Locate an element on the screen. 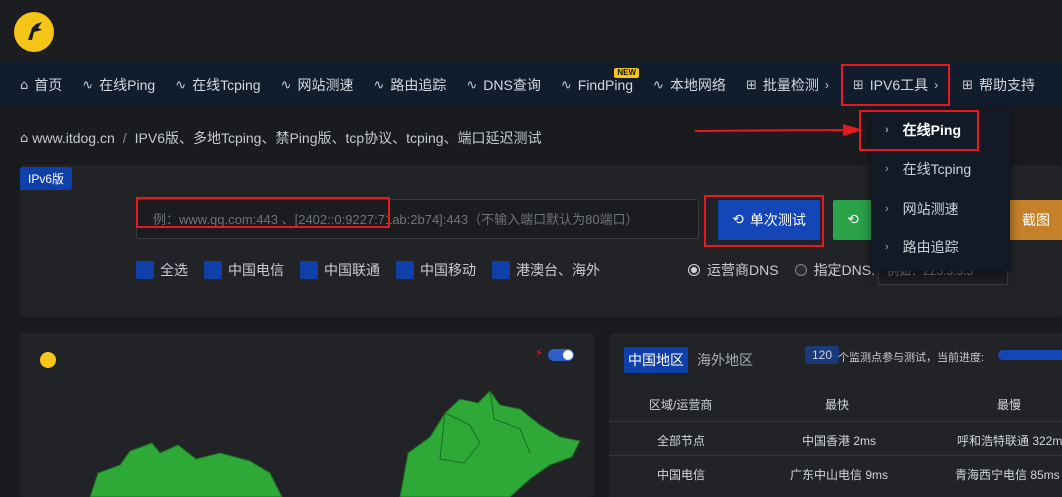 The width and height of the screenshot is (1062, 497). continuous-test-button: ⟲ is located at coordinates (853, 220).